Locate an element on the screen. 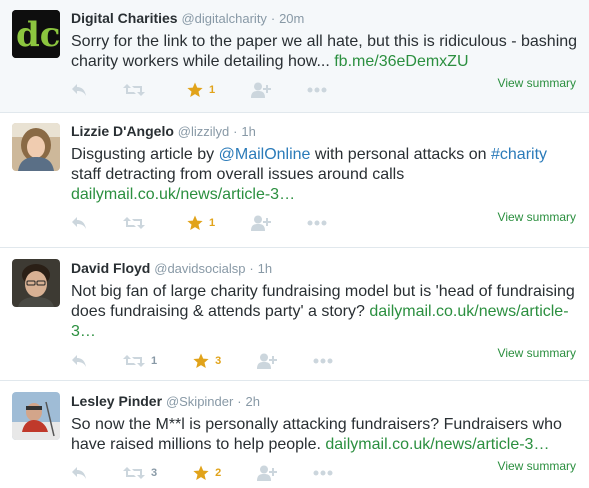 Image resolution: width=589 pixels, height=488 pixels. username: @Skipinder is located at coordinates (199, 401).